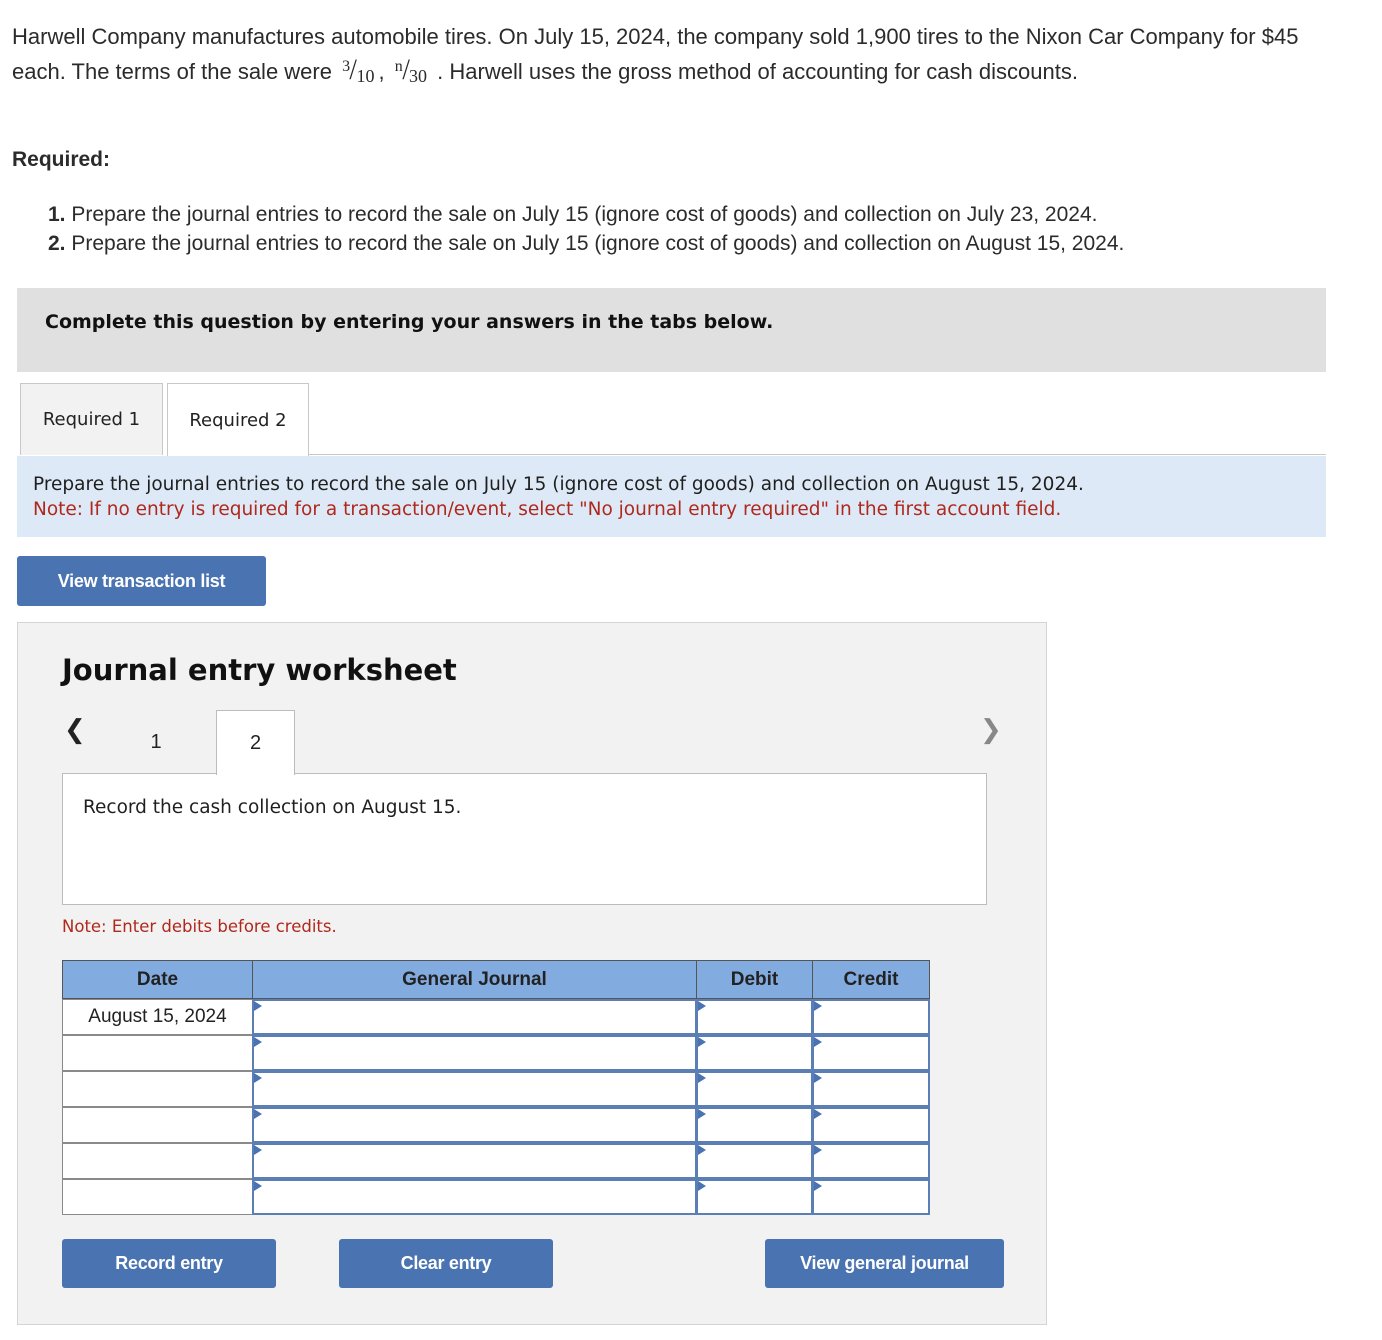 The image size is (1382, 1340). Describe the element at coordinates (754, 979) in the screenshot. I see `header-debit: Debit` at that location.